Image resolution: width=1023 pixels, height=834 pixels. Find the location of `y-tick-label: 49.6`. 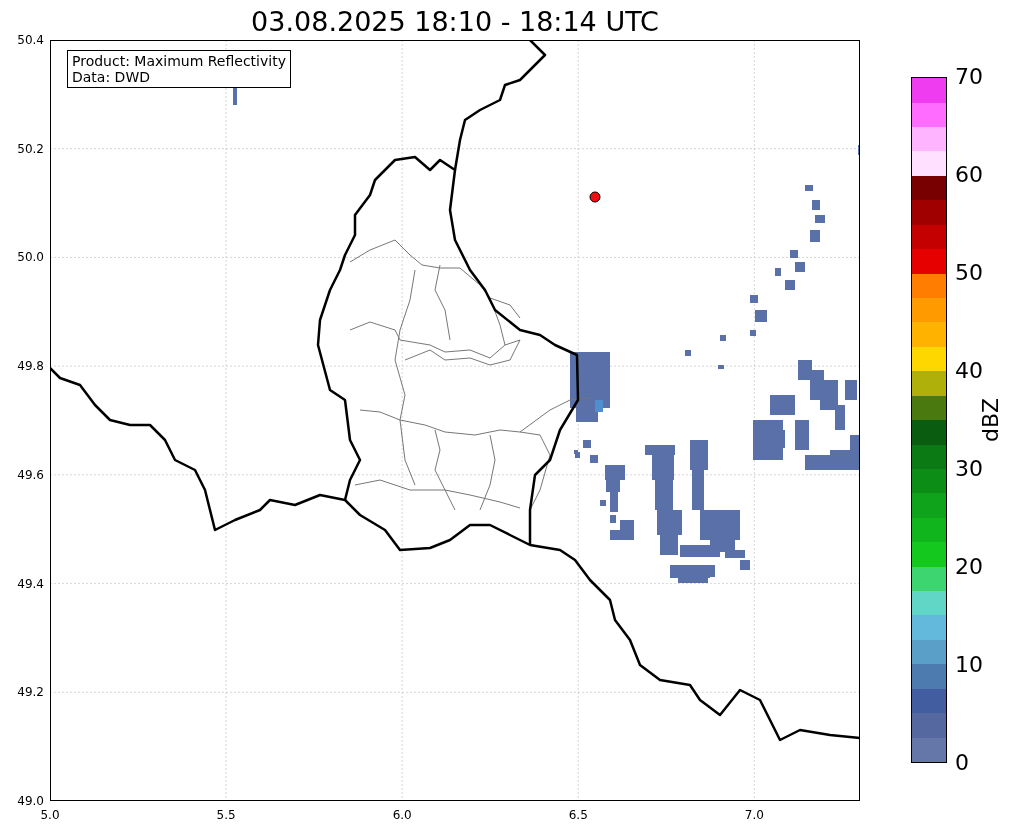

y-tick-label: 49.6 is located at coordinates (30, 474).